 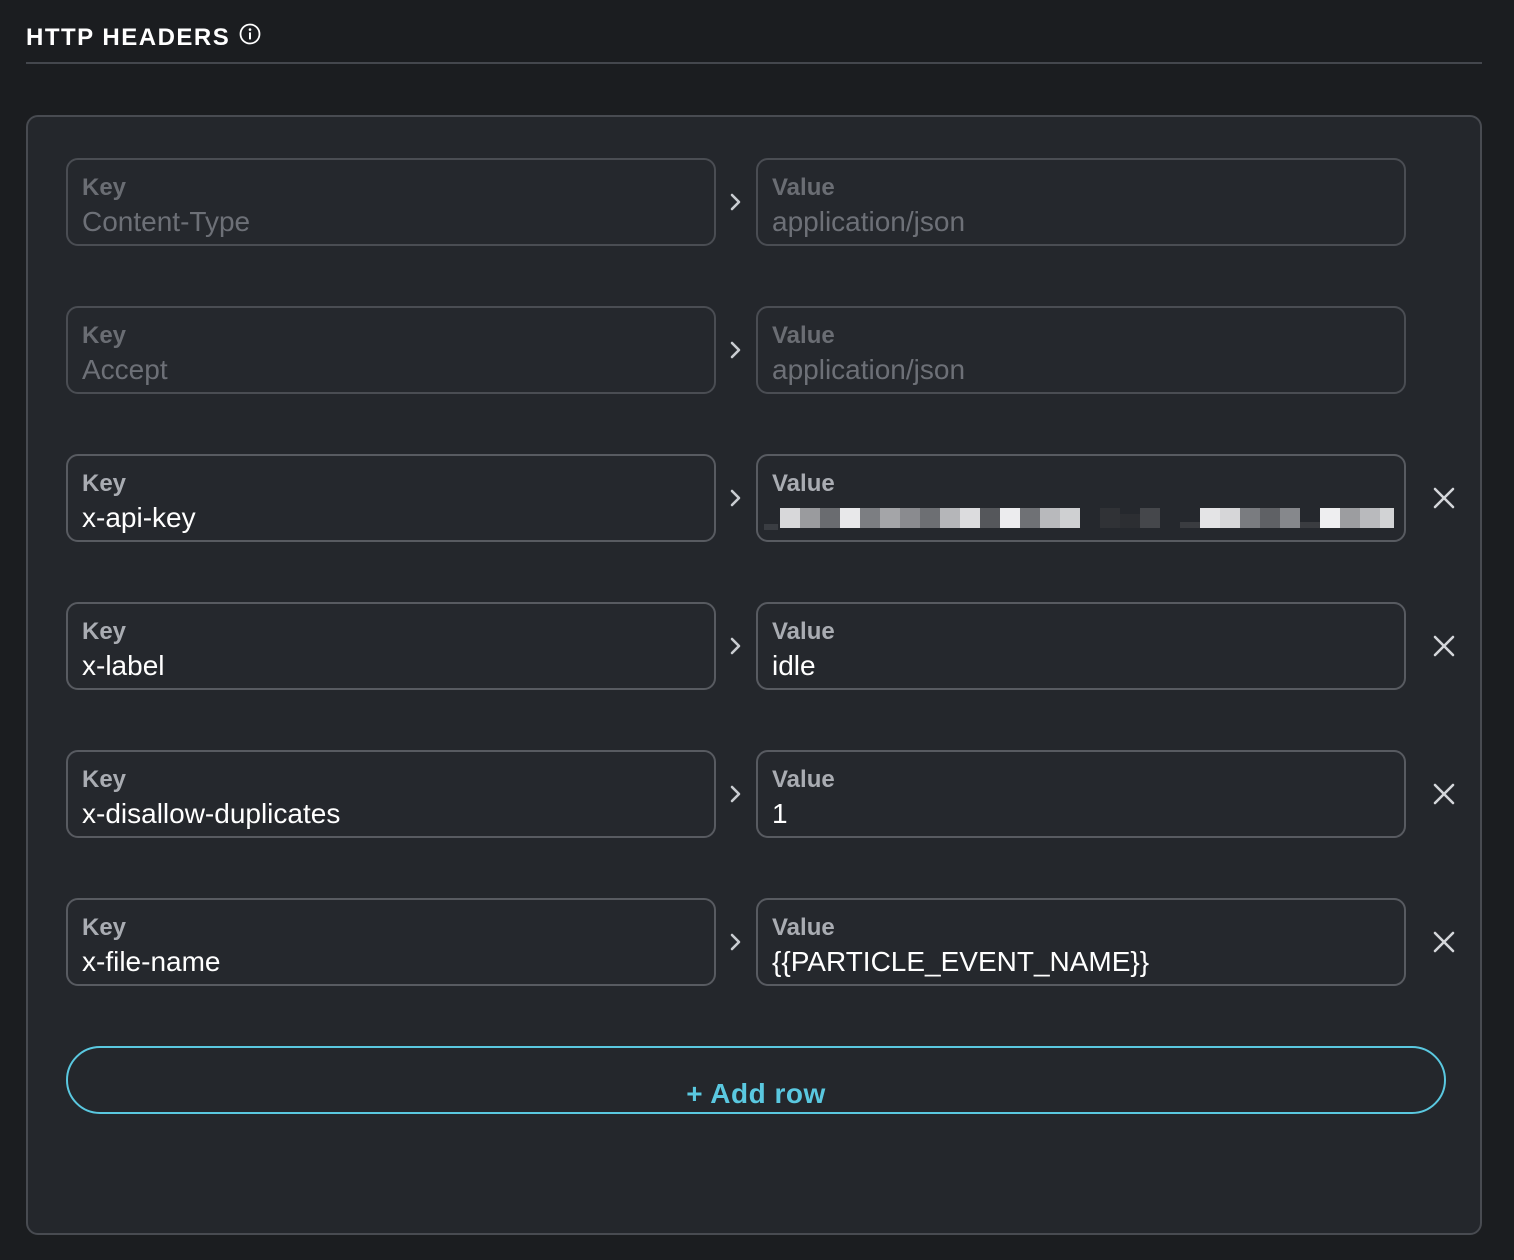 I want to click on header-key-input: Accept, so click(x=125, y=370).